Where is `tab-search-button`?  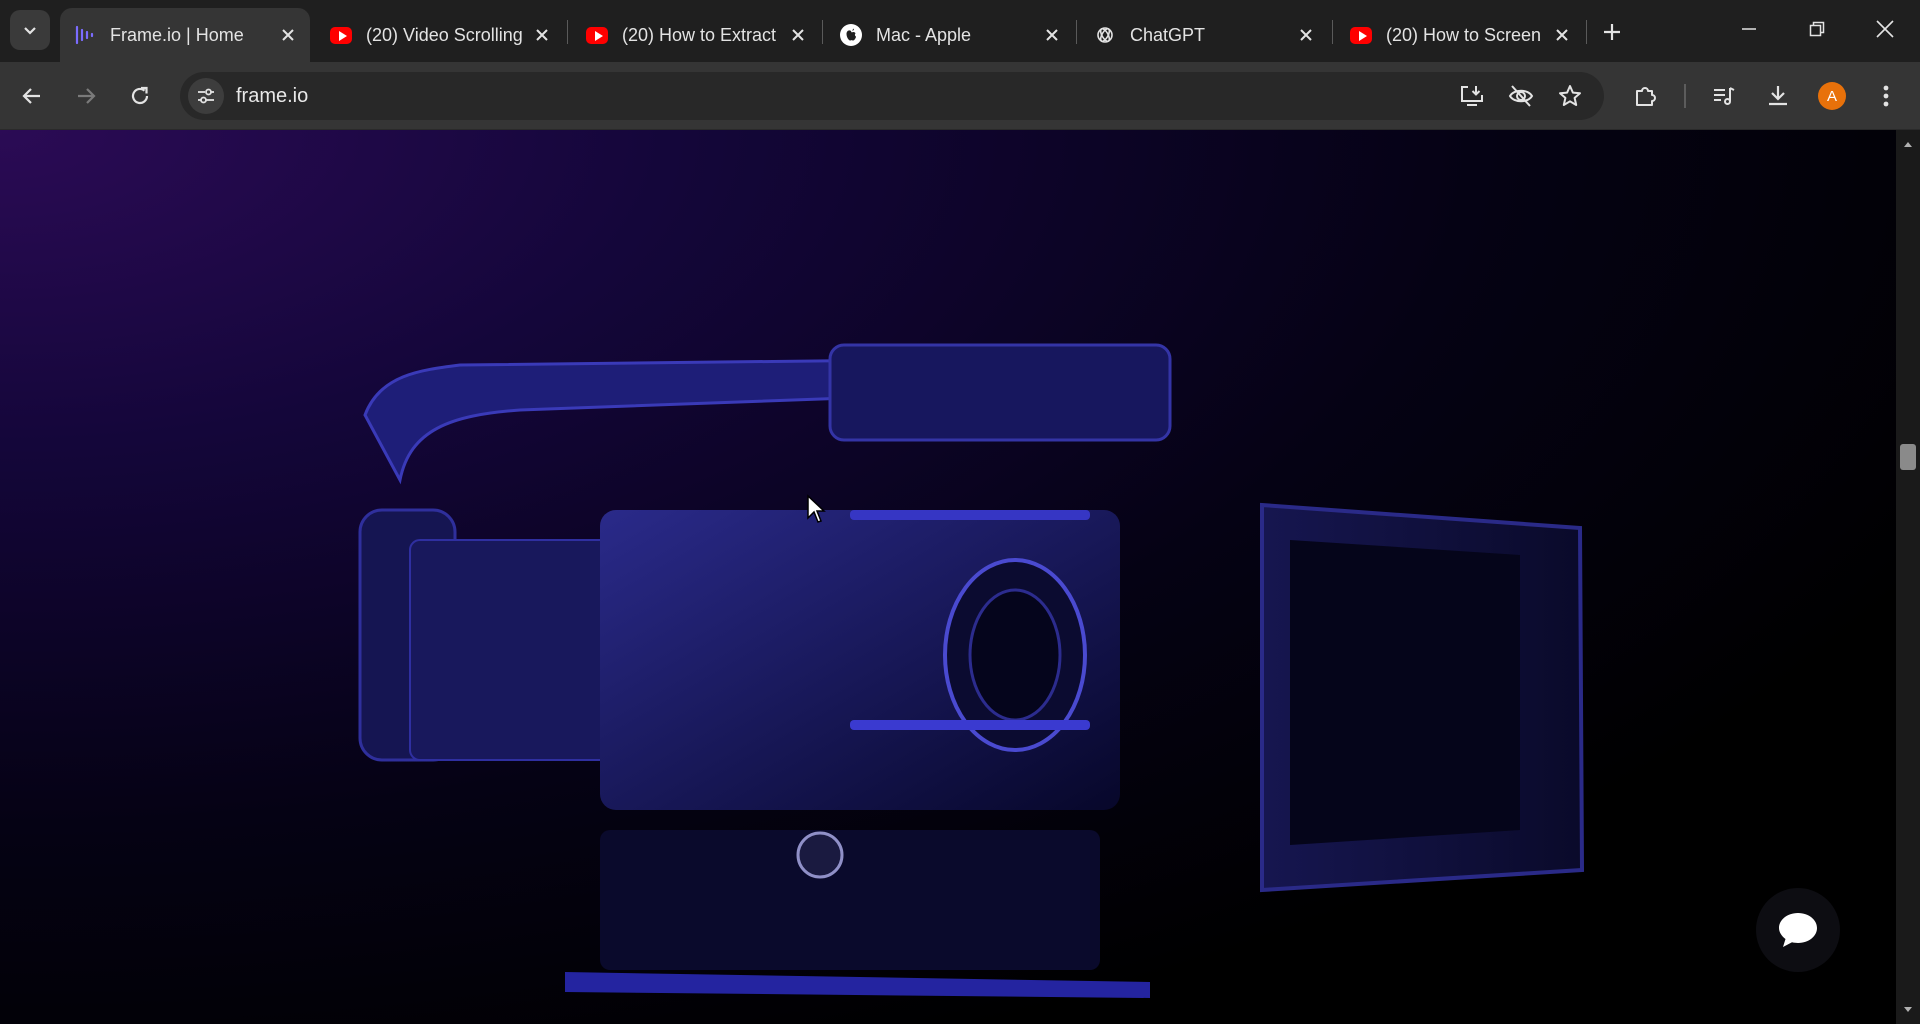 tab-search-button is located at coordinates (30, 30).